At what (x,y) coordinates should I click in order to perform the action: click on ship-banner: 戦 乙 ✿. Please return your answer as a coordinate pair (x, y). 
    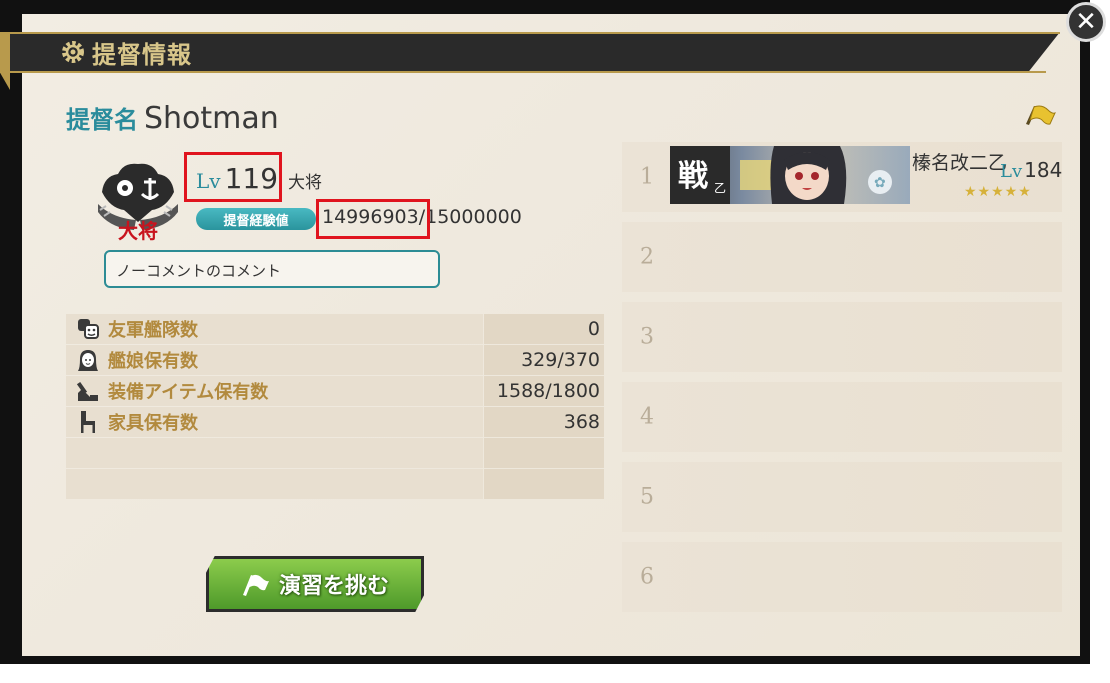
    Looking at the image, I should click on (790, 175).